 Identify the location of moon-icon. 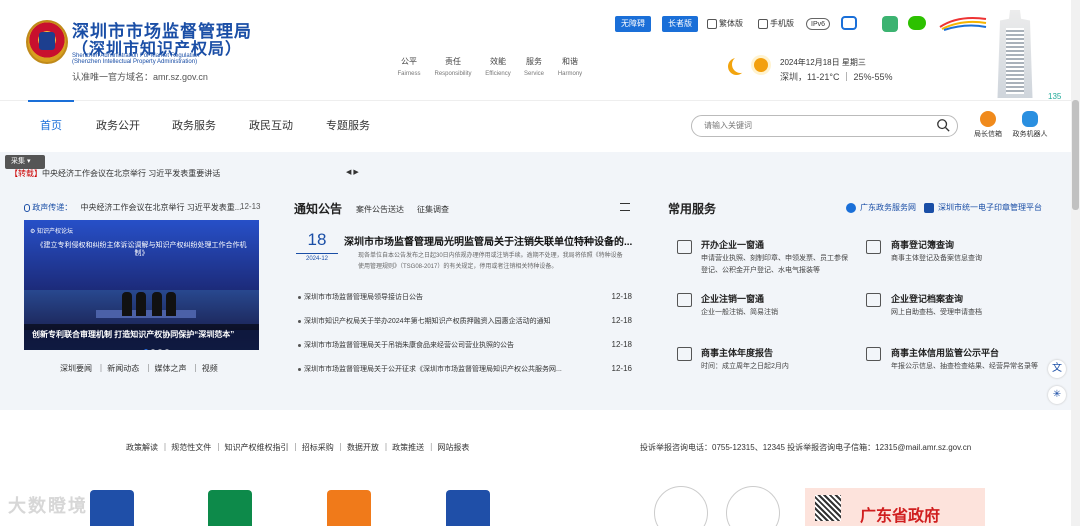
(740, 64).